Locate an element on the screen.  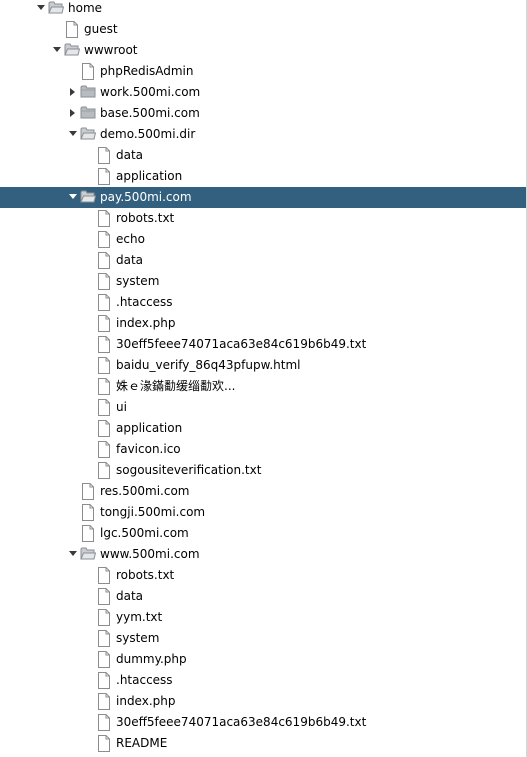
tree-file-row: README is located at coordinates (263, 743).